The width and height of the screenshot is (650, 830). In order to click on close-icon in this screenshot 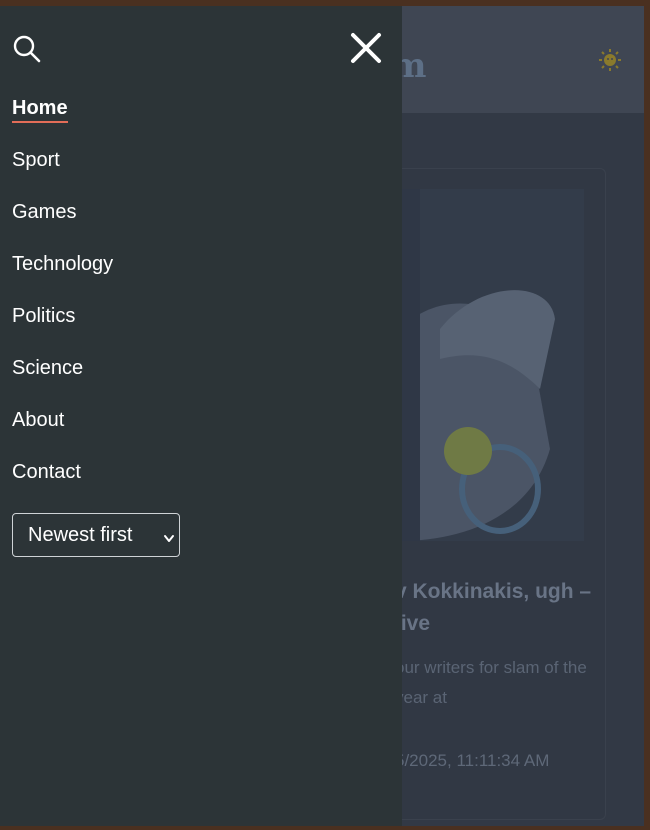, I will do `click(366, 48)`.